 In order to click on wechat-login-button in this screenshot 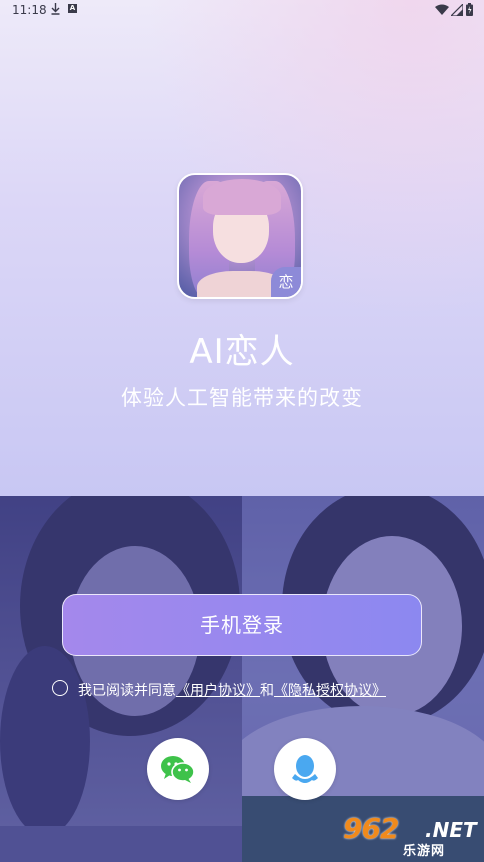, I will do `click(178, 769)`.